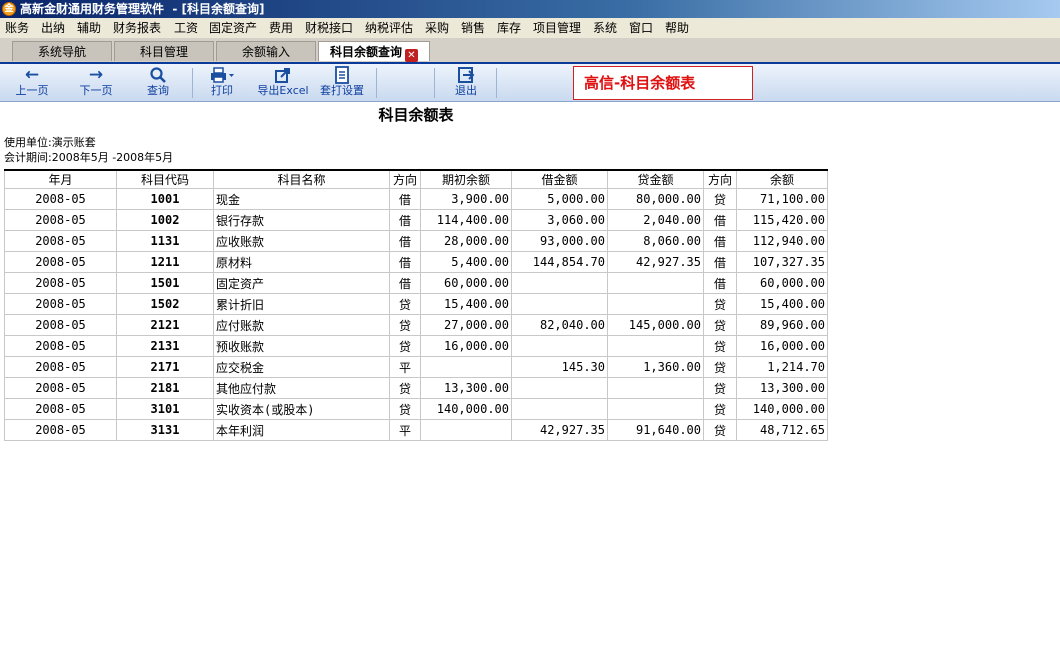  I want to click on brand-label: 高信-科目余额表, so click(663, 83).